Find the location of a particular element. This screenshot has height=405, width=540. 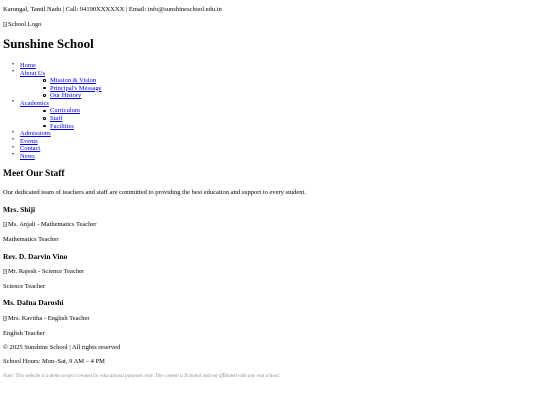

submenu-link-curriculum: Curriculum is located at coordinates (65, 110).